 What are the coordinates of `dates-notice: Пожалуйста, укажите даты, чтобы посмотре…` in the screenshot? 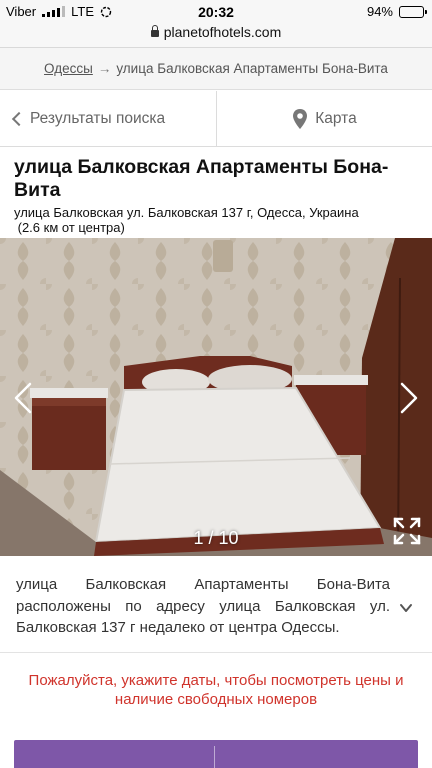 It's located at (216, 690).